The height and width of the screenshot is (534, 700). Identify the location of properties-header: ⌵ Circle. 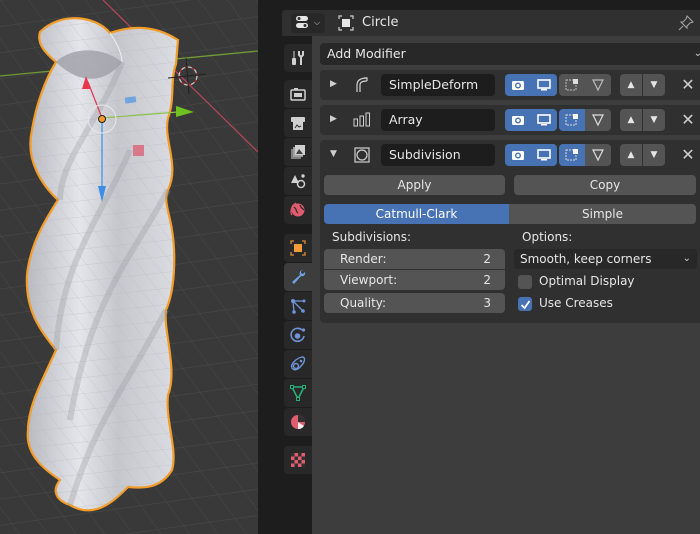
(491, 23).